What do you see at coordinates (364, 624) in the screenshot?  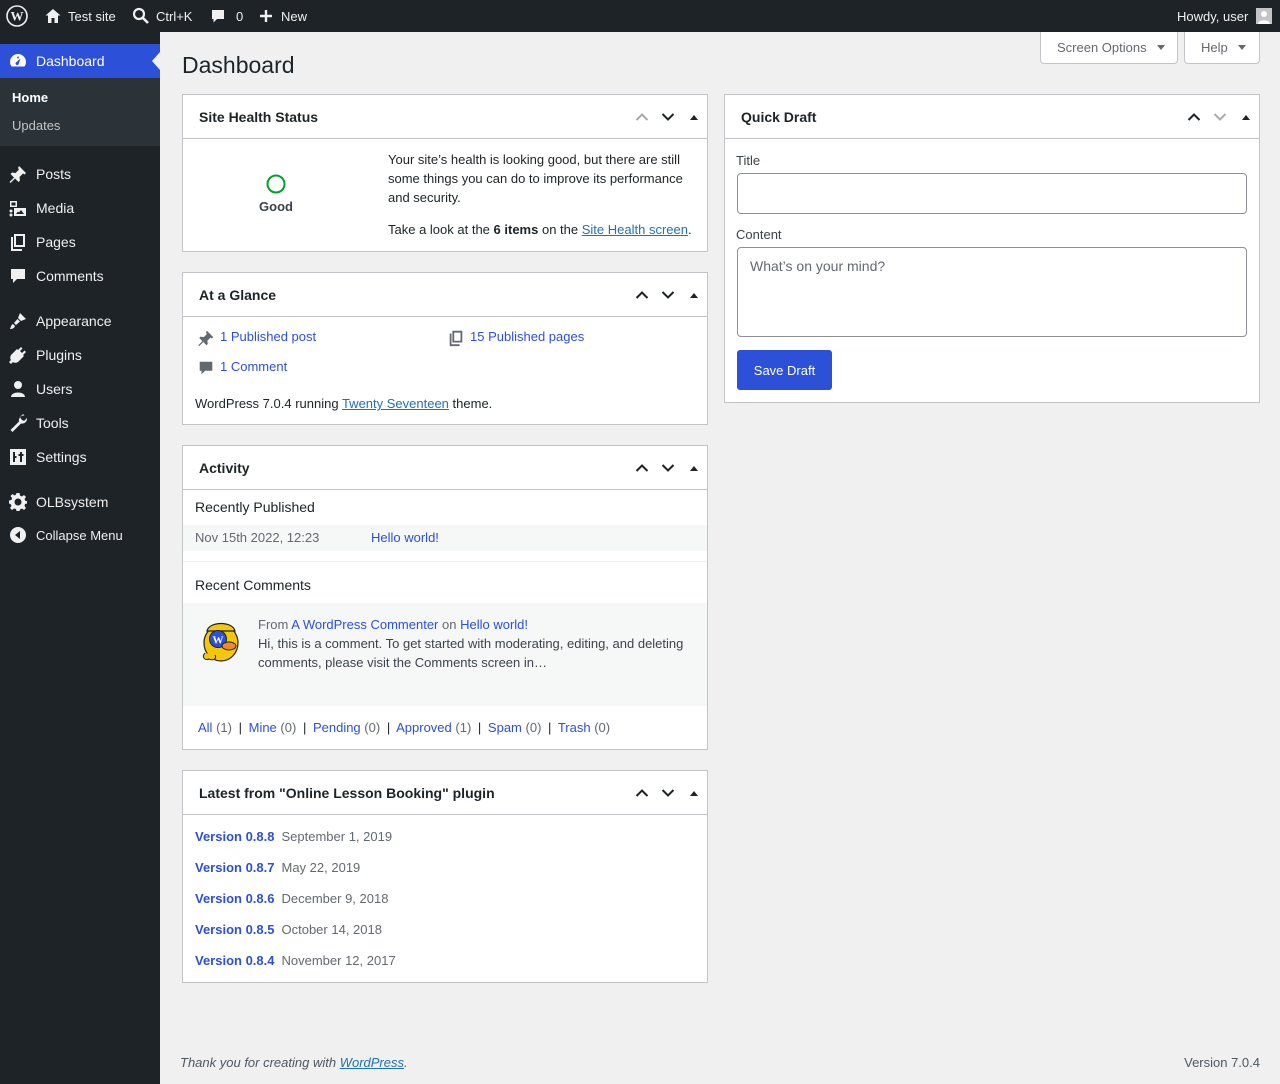 I see `comment-author-link: A WordPress Commenter` at bounding box center [364, 624].